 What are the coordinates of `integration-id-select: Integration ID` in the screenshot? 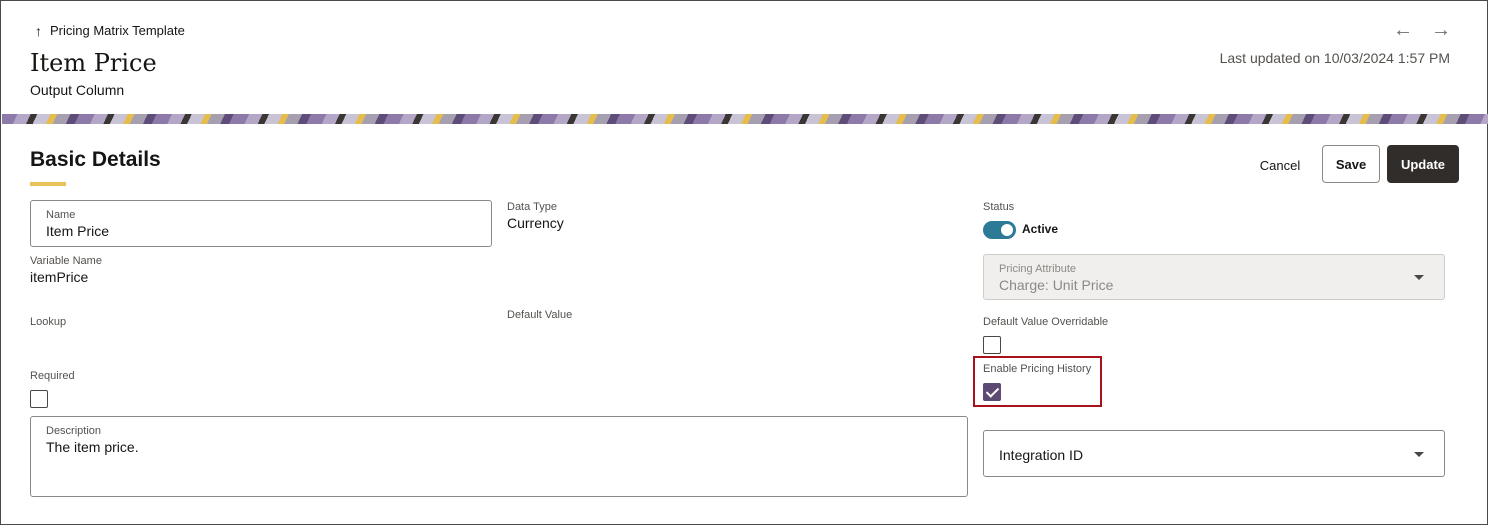 It's located at (1214, 453).